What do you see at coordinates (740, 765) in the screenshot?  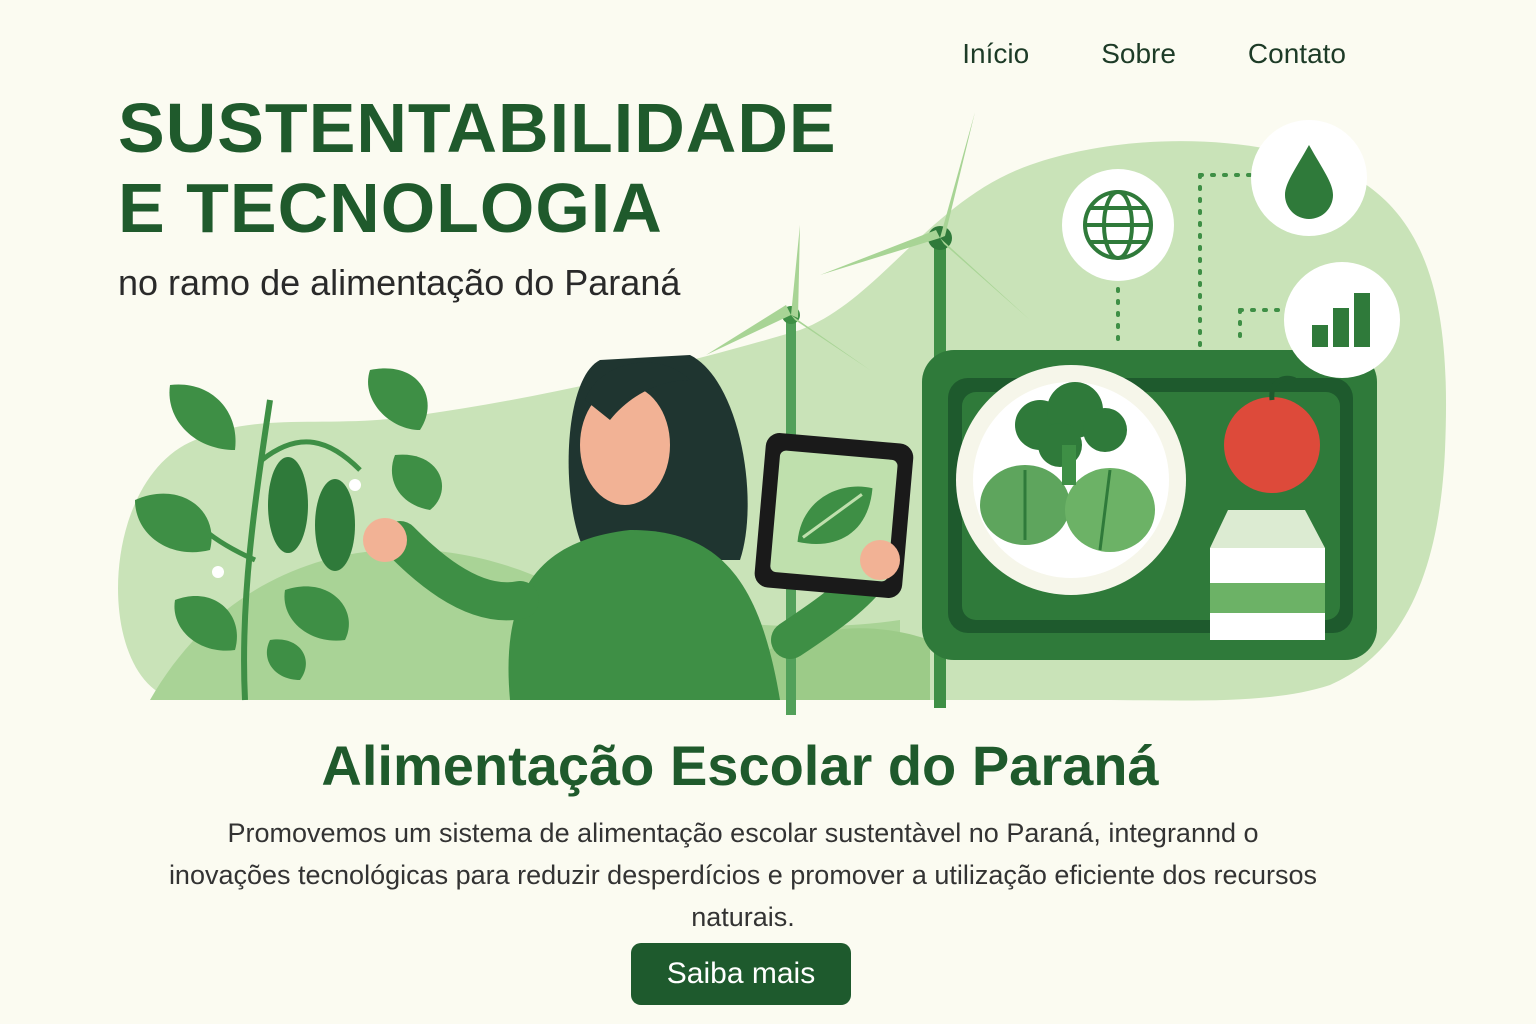 I see `section-title: Alimentação Escolar do Paraná` at bounding box center [740, 765].